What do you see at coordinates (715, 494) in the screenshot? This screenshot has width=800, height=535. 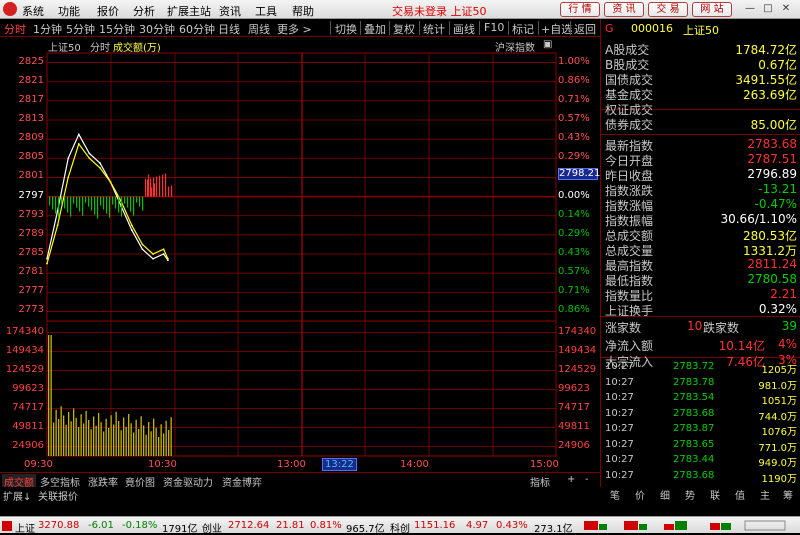 I see `nav-linked: 联` at bounding box center [715, 494].